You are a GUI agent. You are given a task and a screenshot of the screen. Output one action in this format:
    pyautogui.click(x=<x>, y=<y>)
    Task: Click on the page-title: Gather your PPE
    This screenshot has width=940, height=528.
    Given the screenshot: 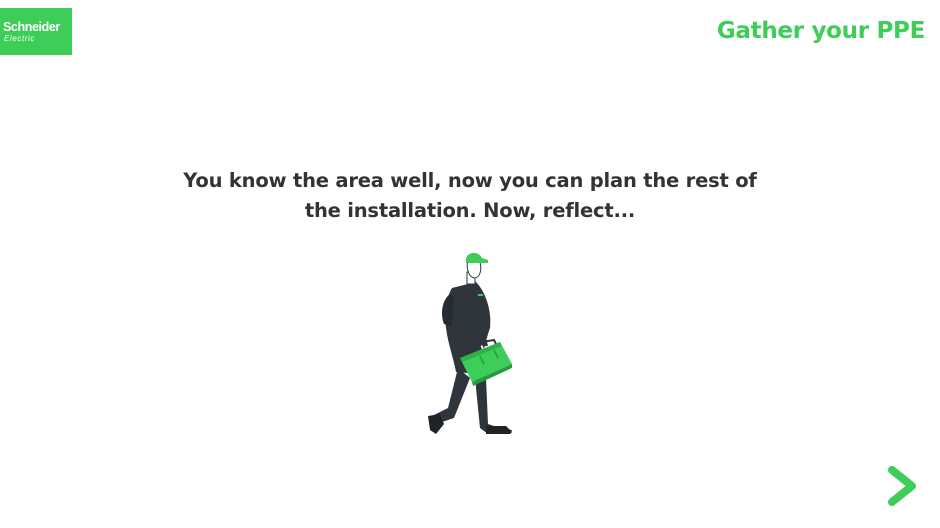 What is the action you would take?
    pyautogui.click(x=820, y=31)
    